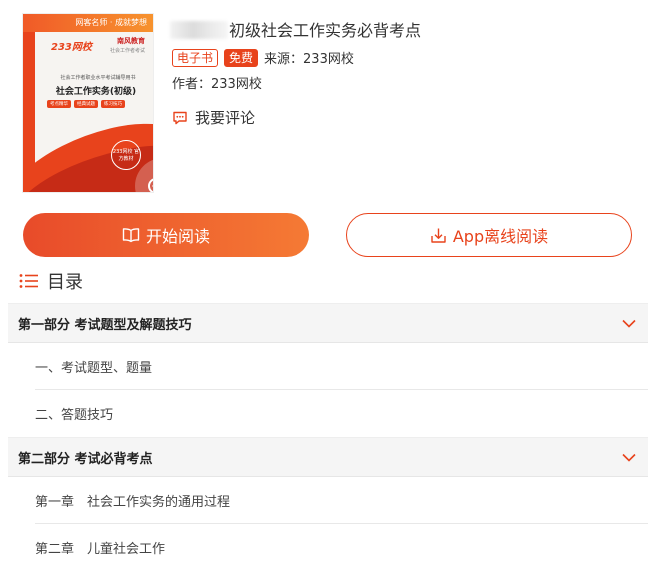  What do you see at coordinates (341, 500) in the screenshot?
I see `toc-item: 第一章 社会工作实务的通用过程` at bounding box center [341, 500].